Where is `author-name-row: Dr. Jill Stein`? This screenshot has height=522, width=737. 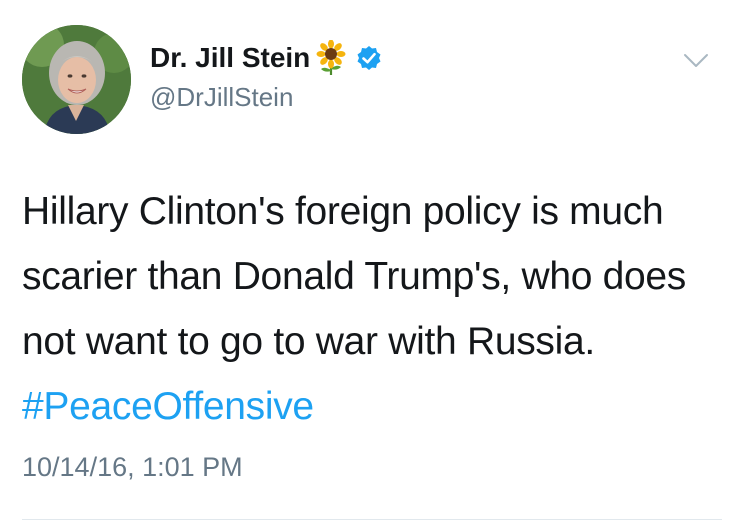
author-name-row: Dr. Jill Stein is located at coordinates (266, 58).